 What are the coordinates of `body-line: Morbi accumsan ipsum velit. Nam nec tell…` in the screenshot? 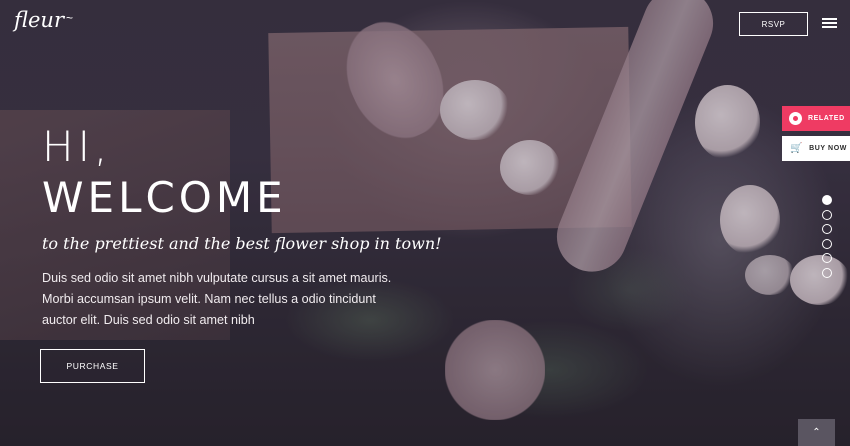 It's located at (209, 299).